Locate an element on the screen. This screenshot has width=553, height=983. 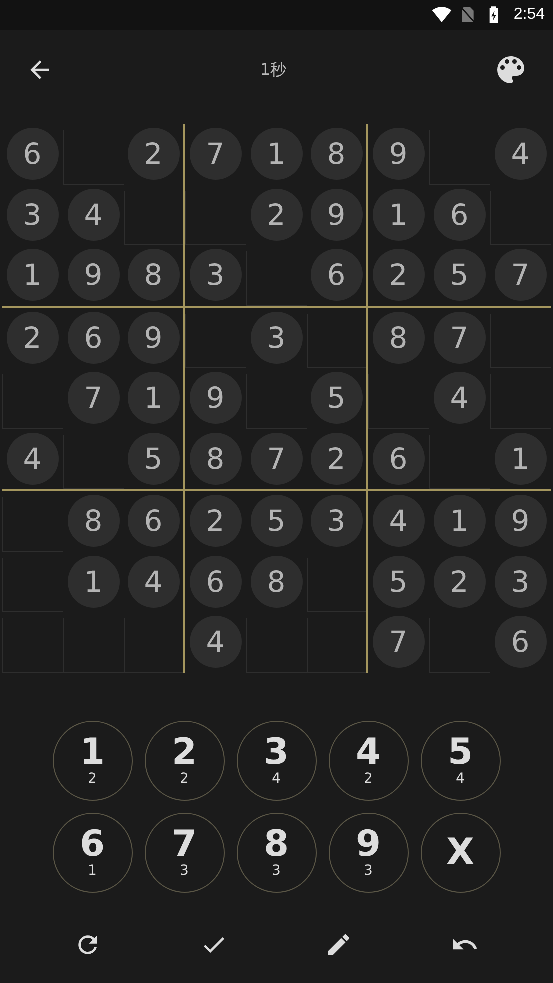
number-key: 1 2 is located at coordinates (92, 760).